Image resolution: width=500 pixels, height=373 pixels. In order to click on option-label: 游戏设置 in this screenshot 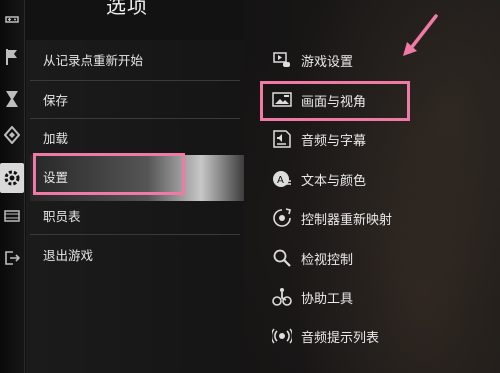, I will do `click(327, 62)`.